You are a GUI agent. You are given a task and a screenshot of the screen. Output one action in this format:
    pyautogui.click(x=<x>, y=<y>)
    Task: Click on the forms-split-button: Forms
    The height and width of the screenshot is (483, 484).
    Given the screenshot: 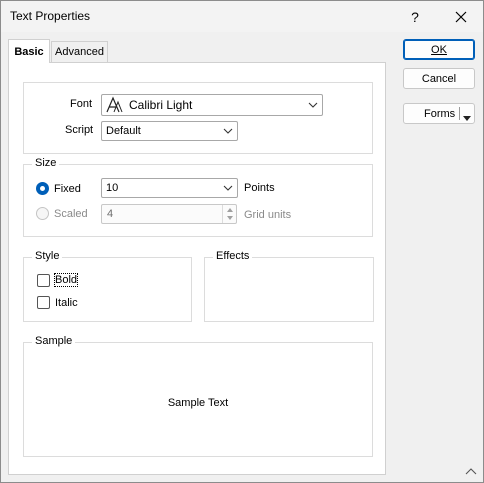 What is the action you would take?
    pyautogui.click(x=439, y=113)
    